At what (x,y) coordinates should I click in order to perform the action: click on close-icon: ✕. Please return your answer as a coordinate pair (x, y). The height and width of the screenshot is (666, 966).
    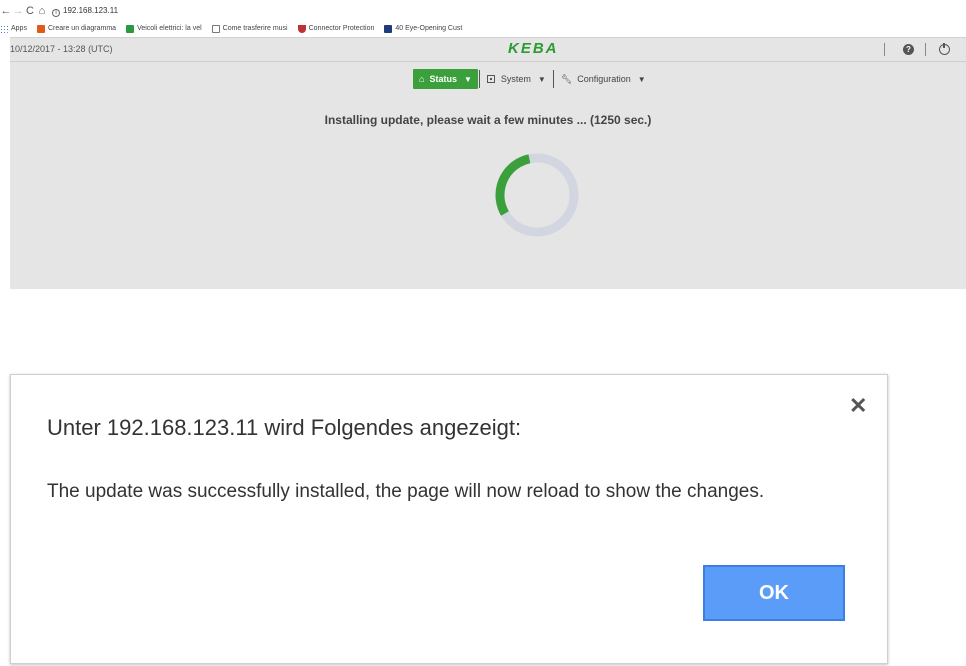
    Looking at the image, I should click on (858, 406).